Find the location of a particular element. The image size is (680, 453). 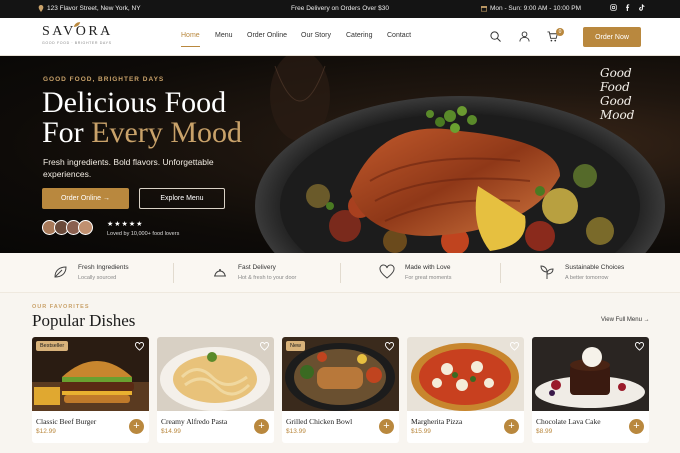

script-slogan: Good Food Good Mood is located at coordinates (626, 94).